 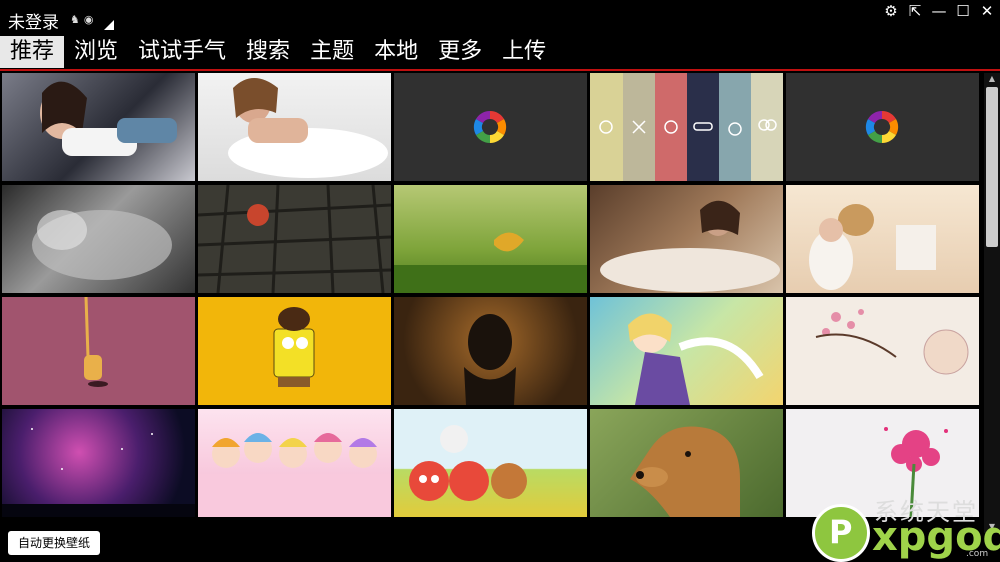 What do you see at coordinates (992, 79) in the screenshot?
I see `scroll-up-icon: ▲` at bounding box center [992, 79].